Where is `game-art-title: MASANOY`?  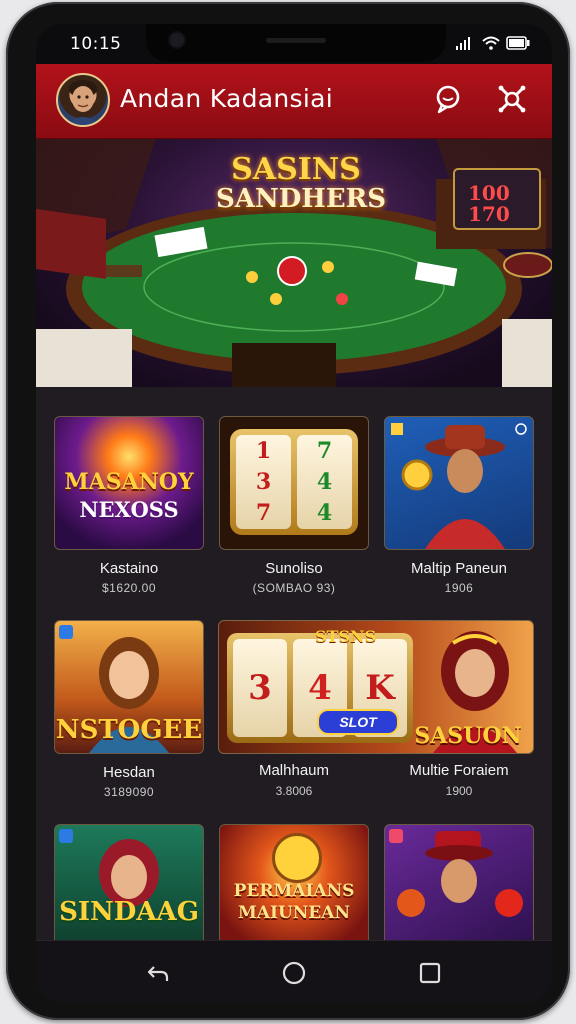 game-art-title: MASANOY is located at coordinates (129, 482).